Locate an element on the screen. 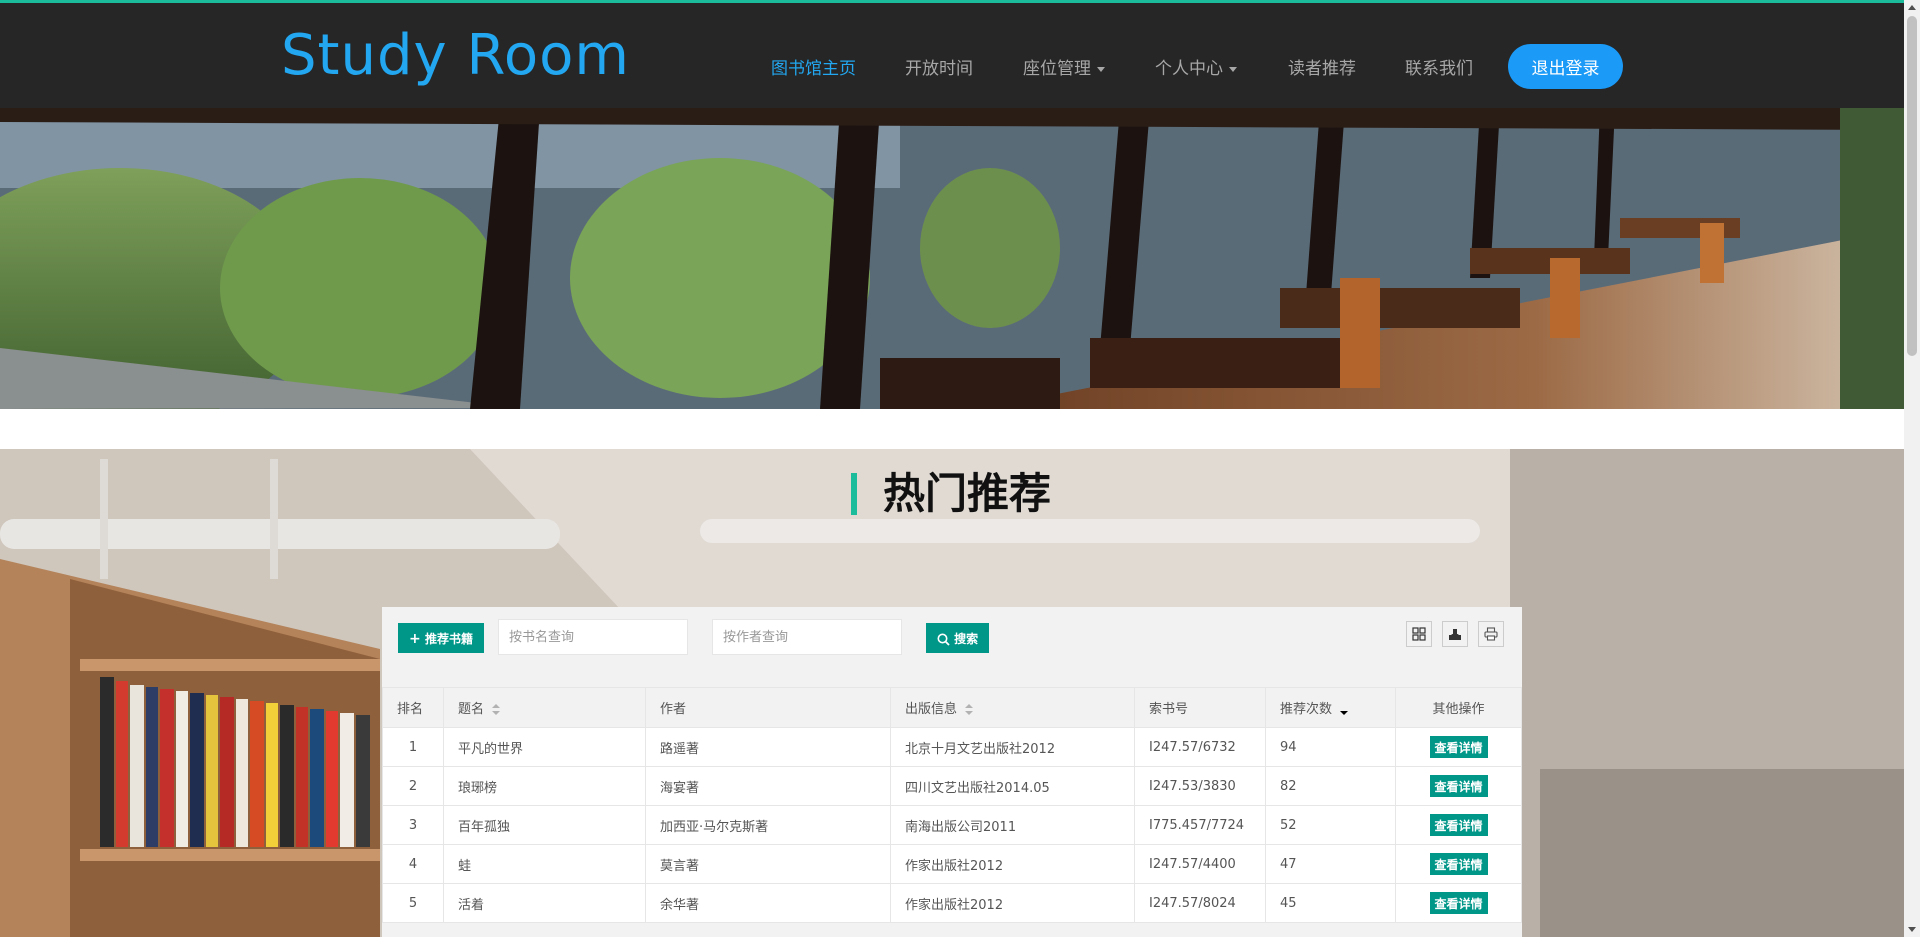 The image size is (1920, 937). author-search-input is located at coordinates (807, 637).